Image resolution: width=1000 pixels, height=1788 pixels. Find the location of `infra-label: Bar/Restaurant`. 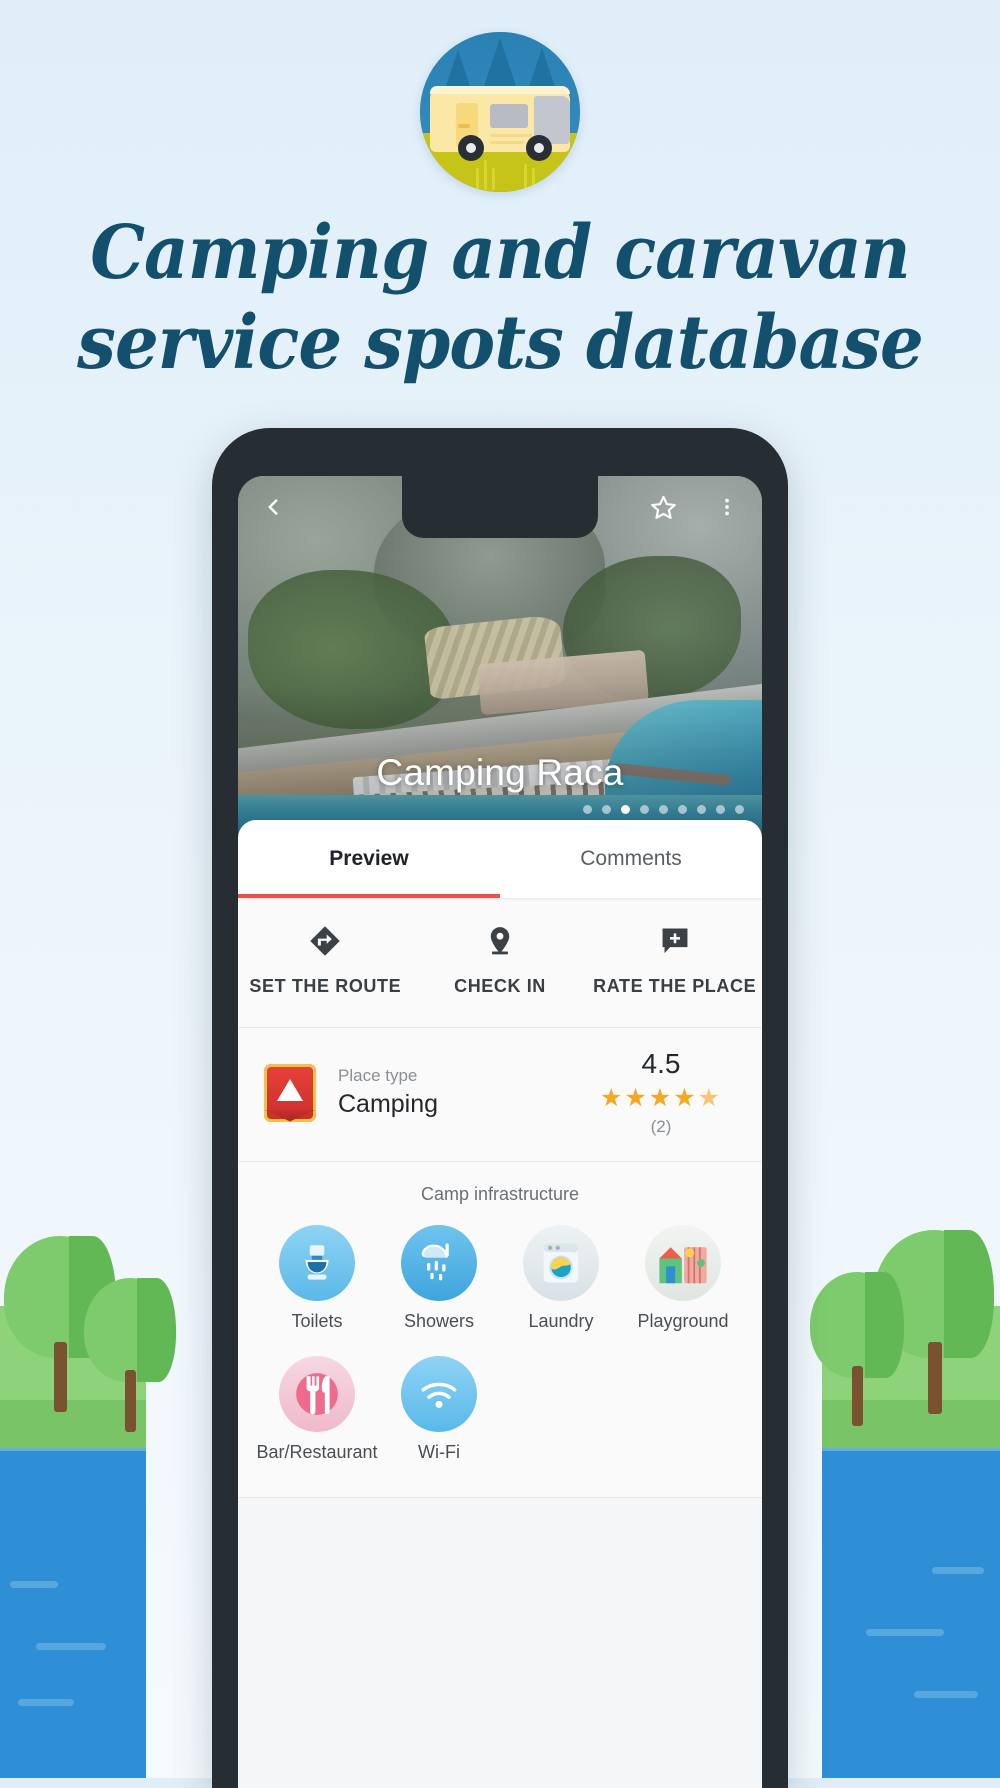

infra-label: Bar/Restaurant is located at coordinates (317, 1452).